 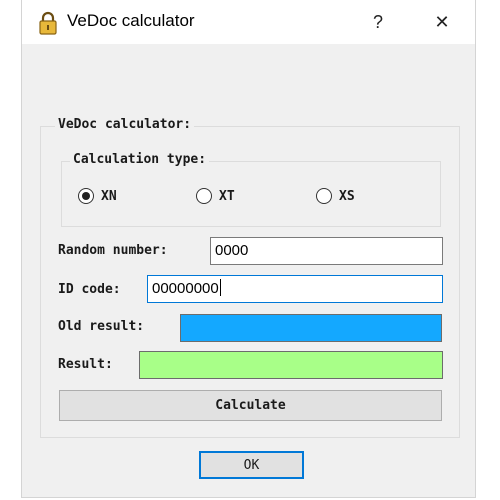 I want to click on radio-xt-circle, so click(x=204, y=196).